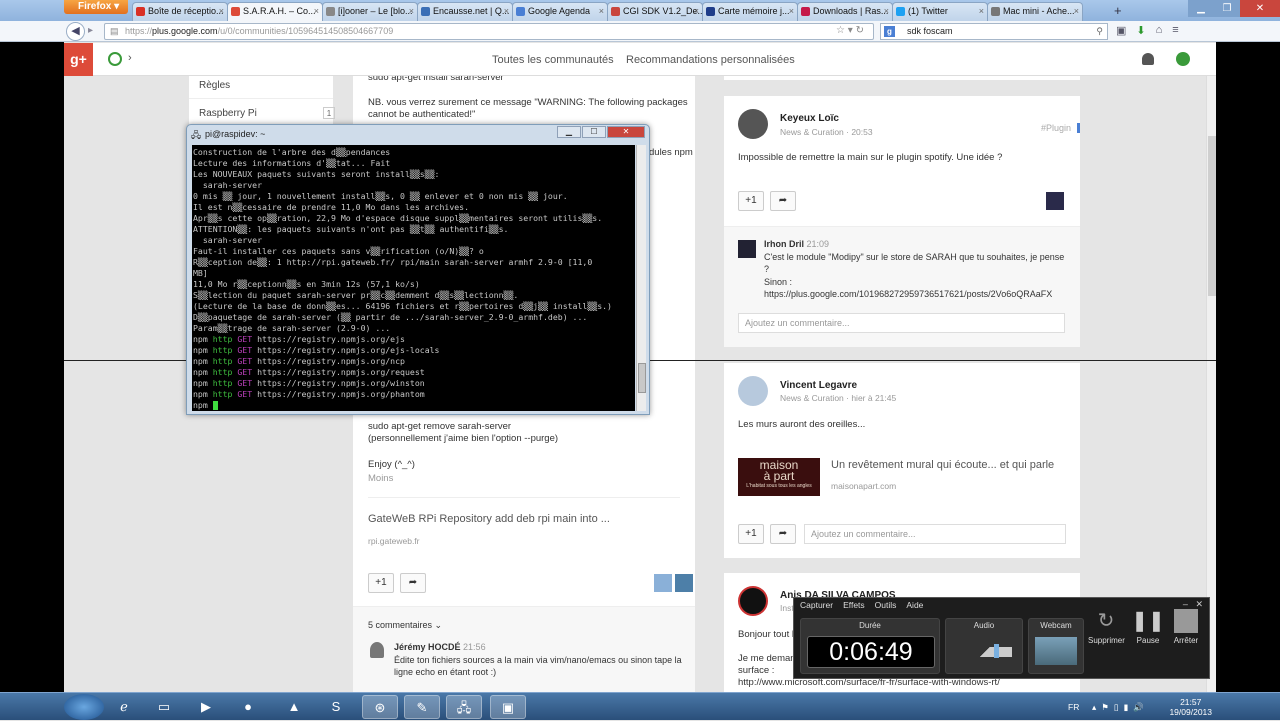 The image size is (1280, 721). I want to click on dropdown-icon: ▾, so click(850, 30).